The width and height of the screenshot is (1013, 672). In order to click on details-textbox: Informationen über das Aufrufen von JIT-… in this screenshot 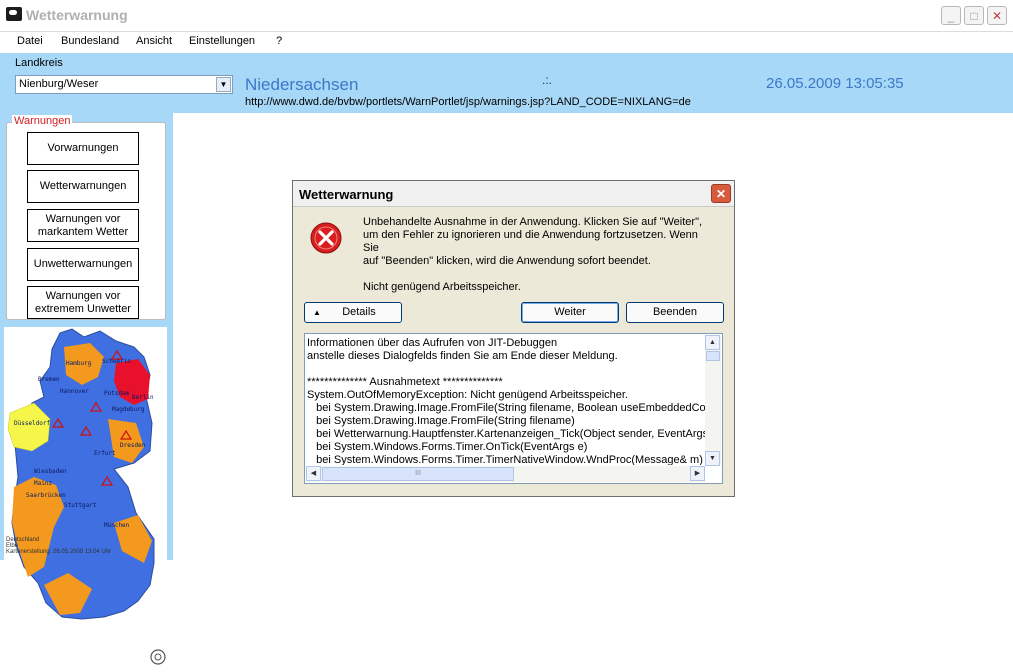, I will do `click(513, 408)`.